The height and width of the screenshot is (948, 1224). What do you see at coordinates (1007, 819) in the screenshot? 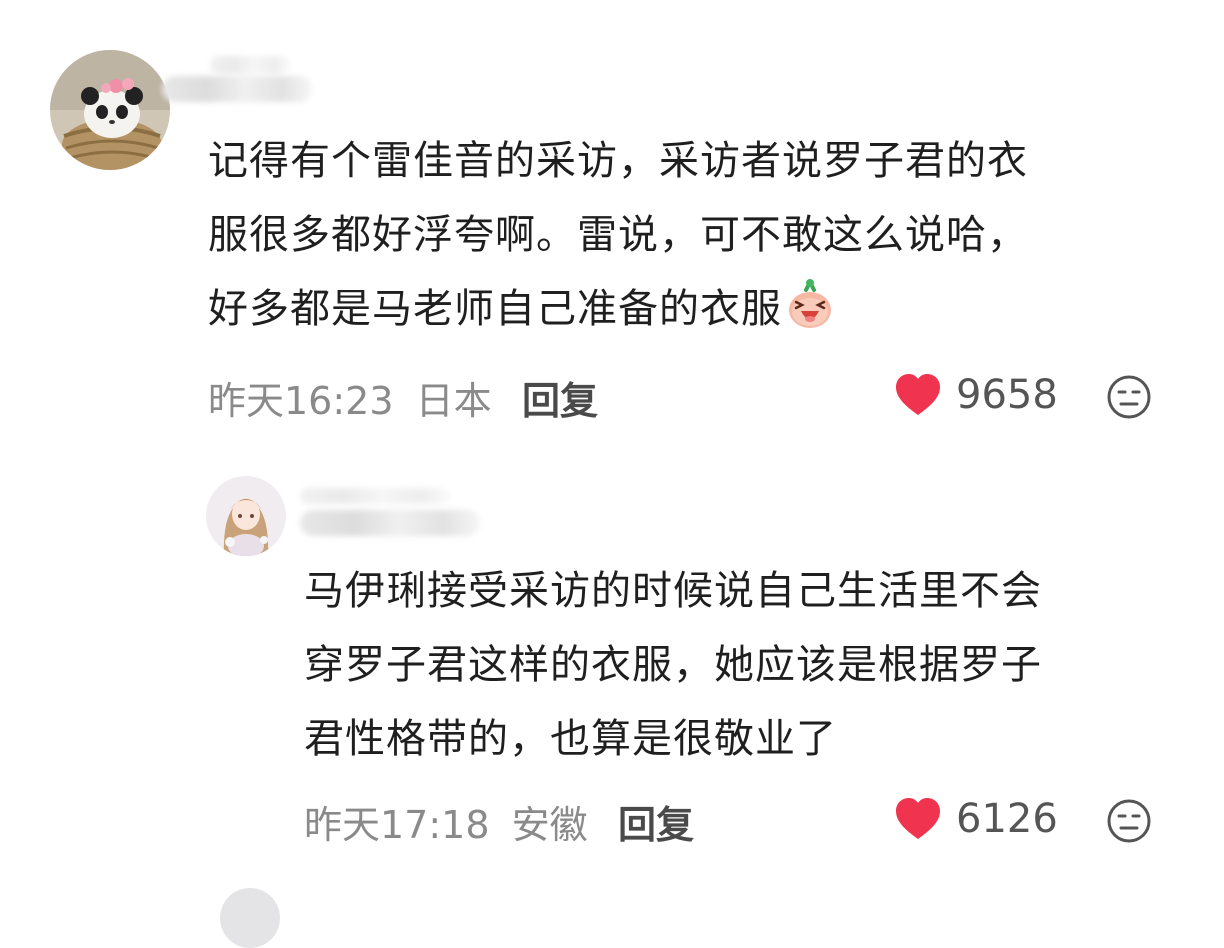
I see `like-count: 6126` at bounding box center [1007, 819].